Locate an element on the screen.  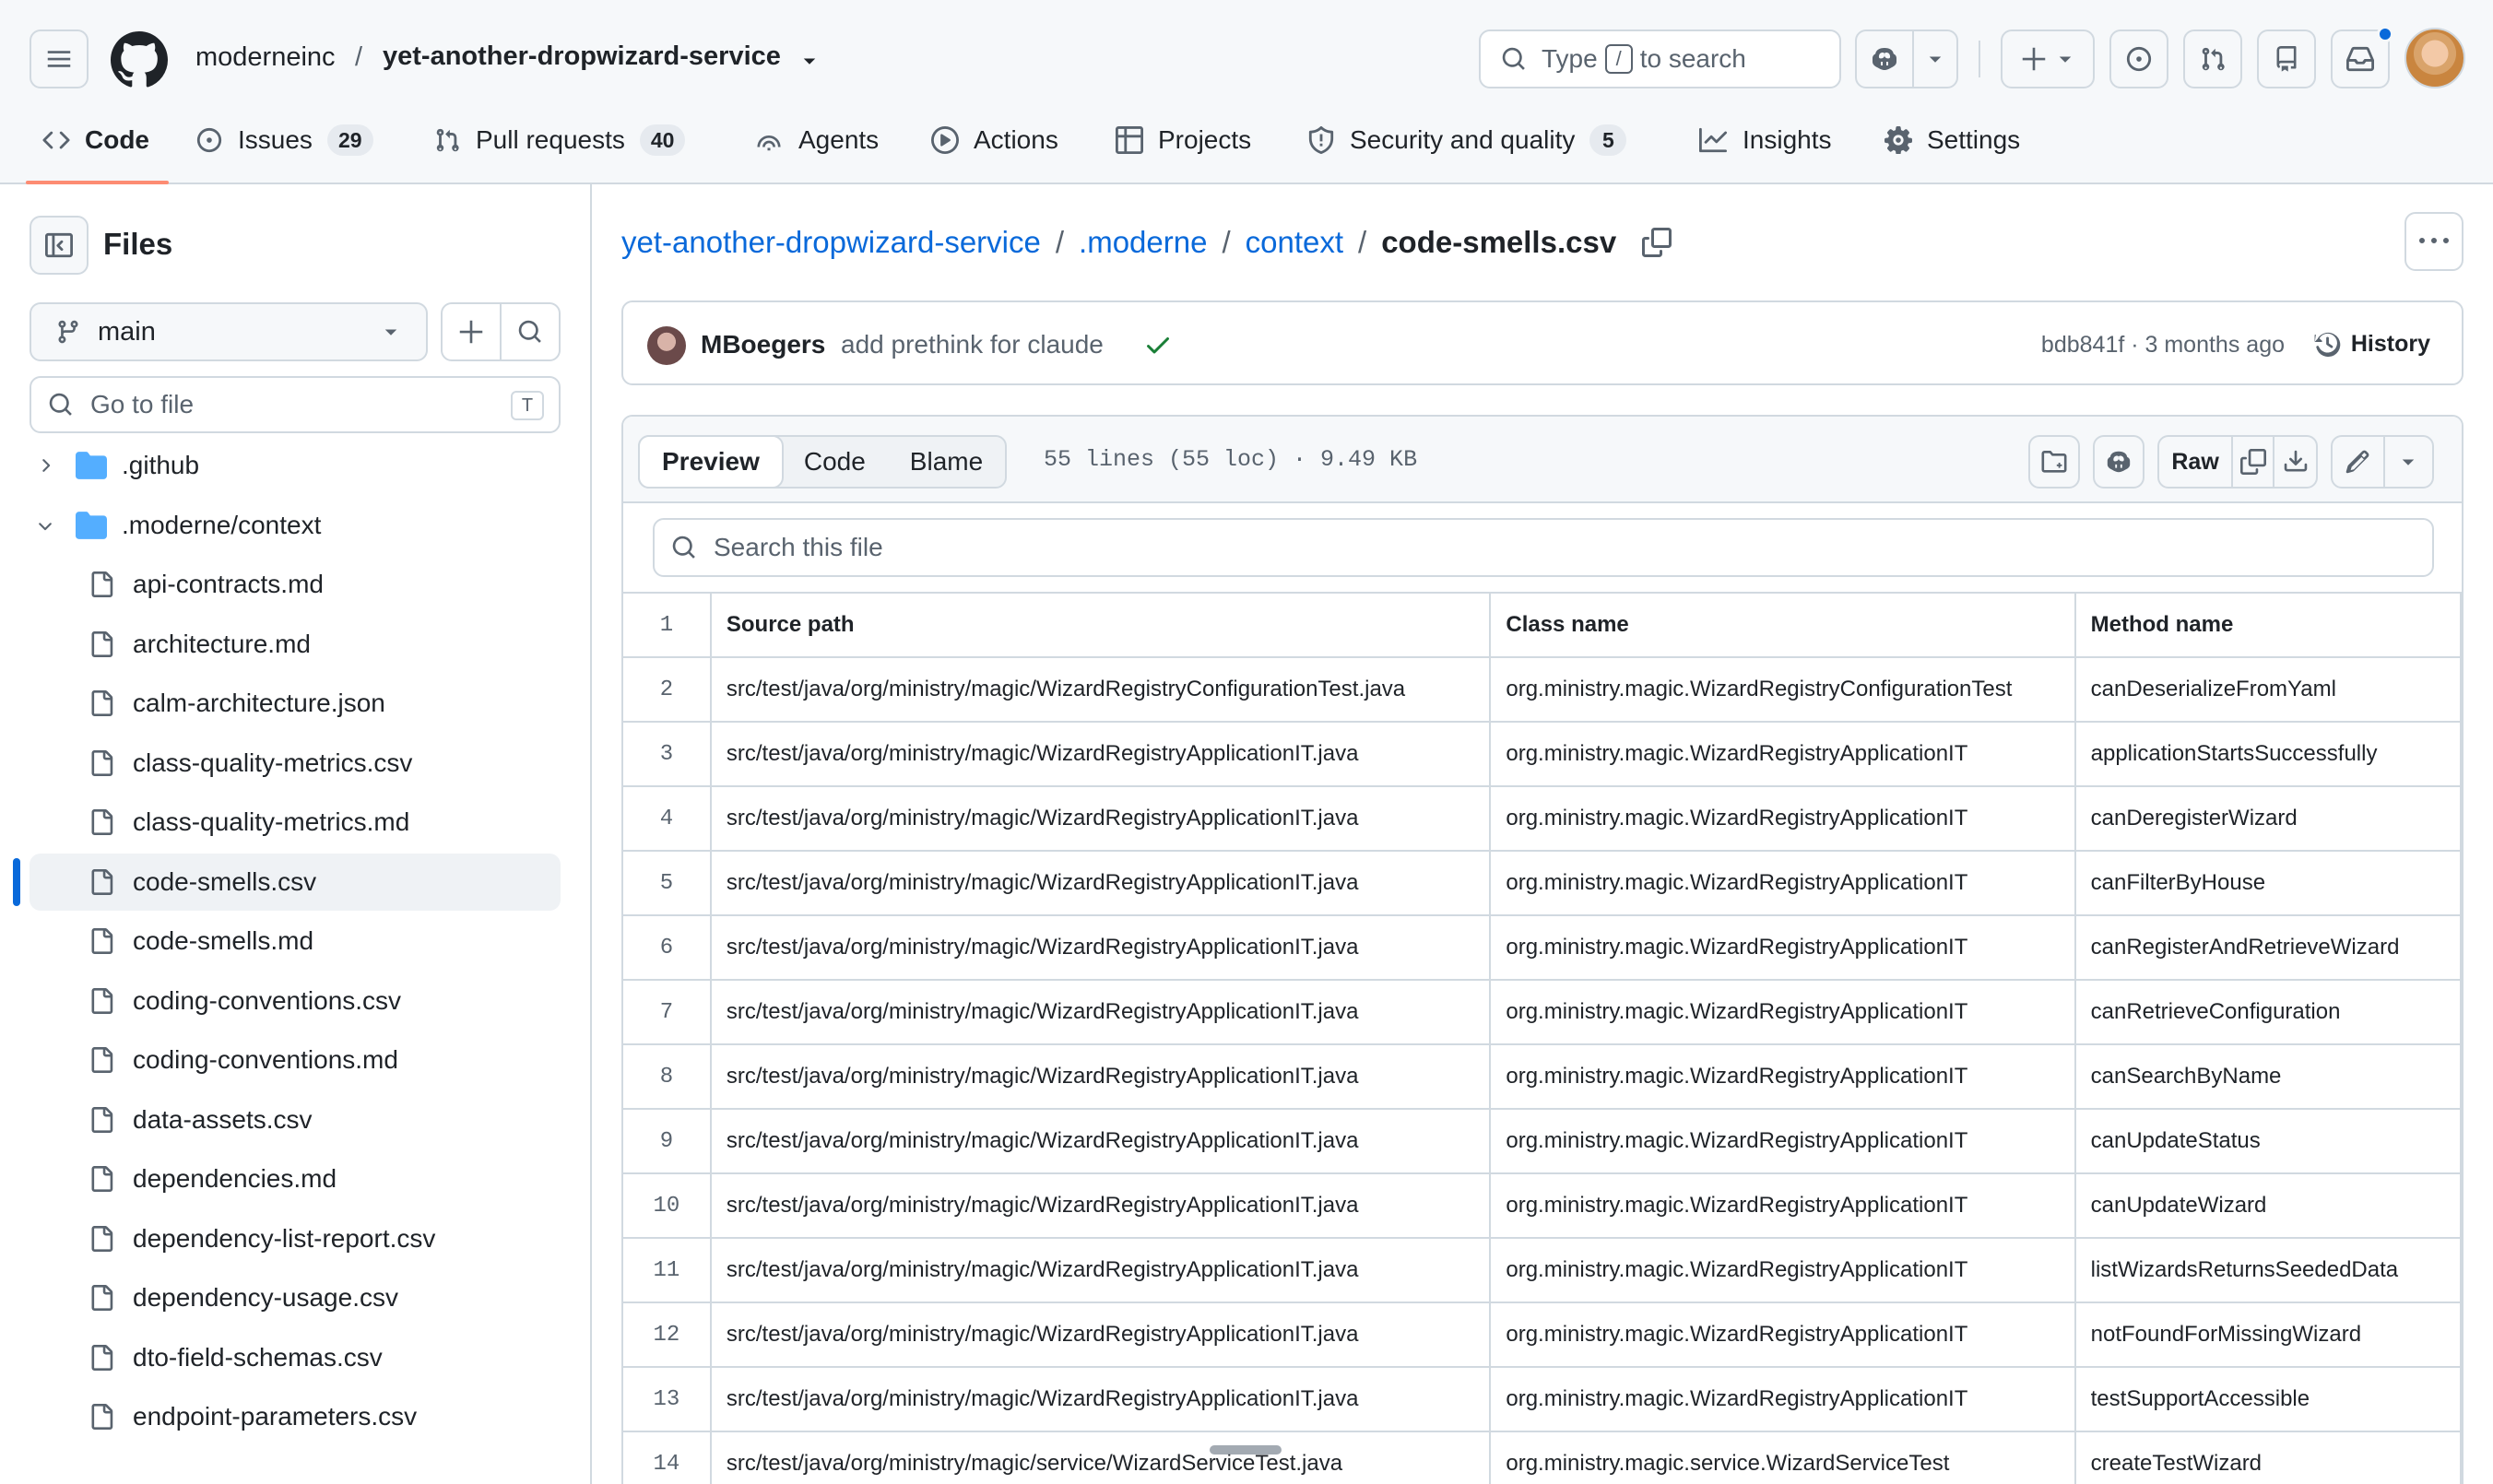
tree-file: dto-field-schemas.csv is located at coordinates (295, 1357).